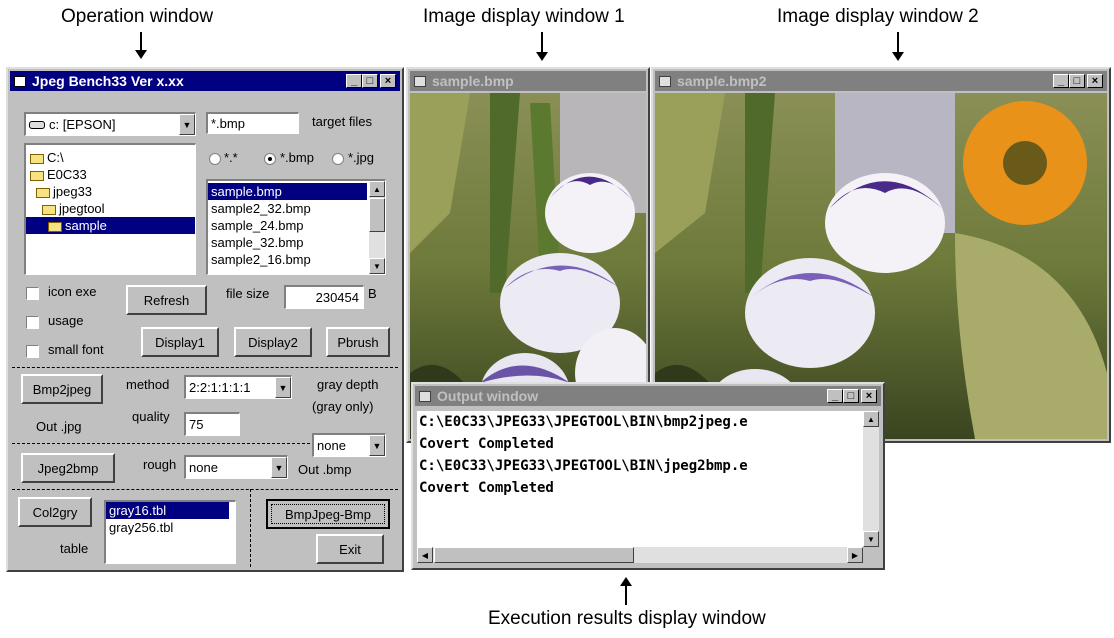 Image resolution: width=1114 pixels, height=638 pixels. Describe the element at coordinates (331, 445) in the screenshot. I see `gray-depth-value: none` at that location.